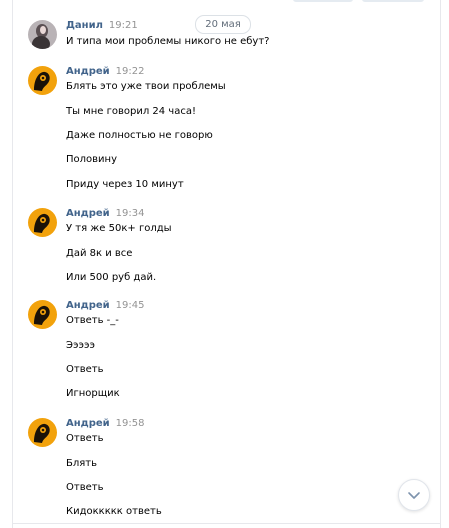  What do you see at coordinates (223, 24) in the screenshot?
I see `date-divider: 20 мая` at bounding box center [223, 24].